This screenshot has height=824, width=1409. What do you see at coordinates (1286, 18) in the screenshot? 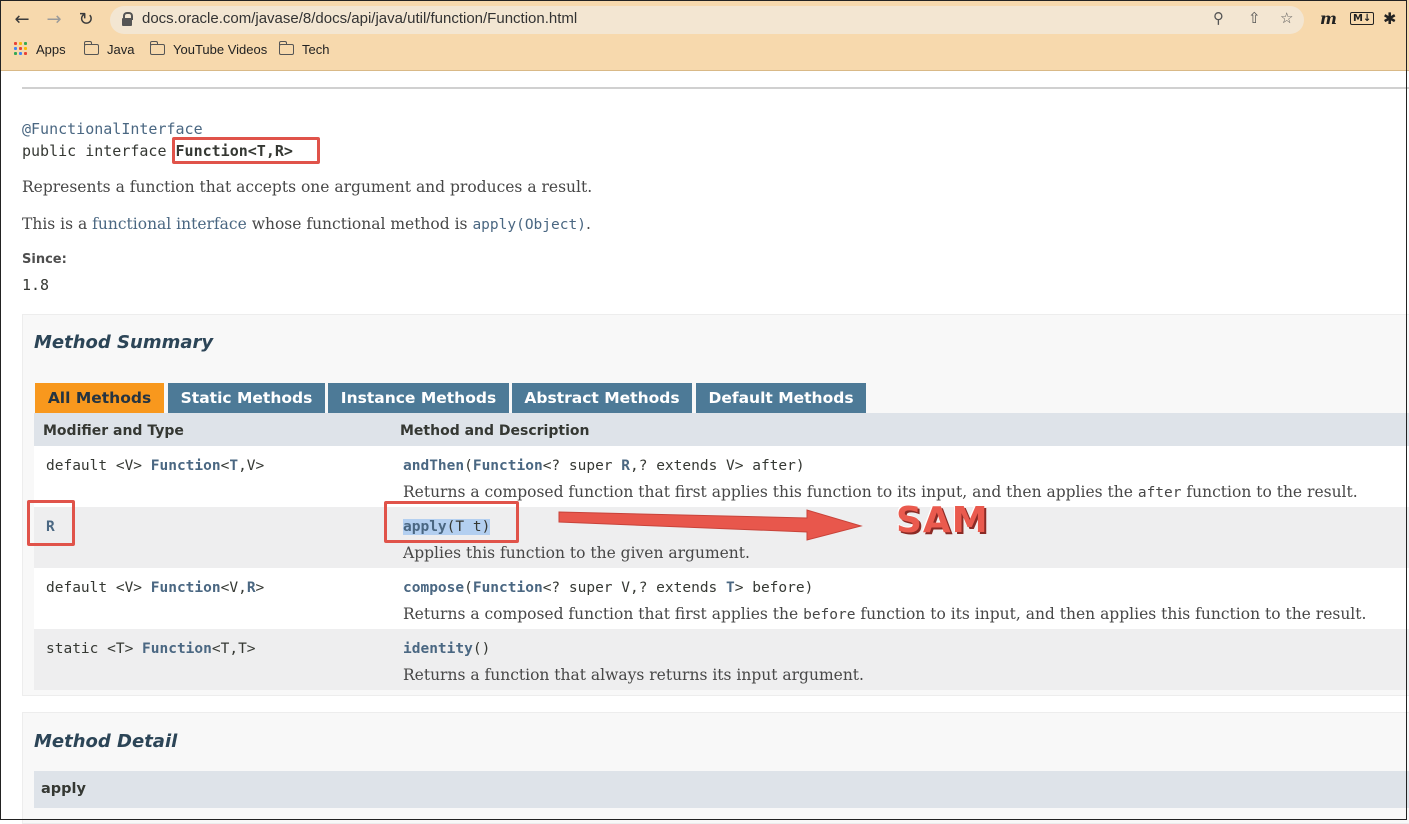
I see `bookmark-star-icon: ☆` at bounding box center [1286, 18].